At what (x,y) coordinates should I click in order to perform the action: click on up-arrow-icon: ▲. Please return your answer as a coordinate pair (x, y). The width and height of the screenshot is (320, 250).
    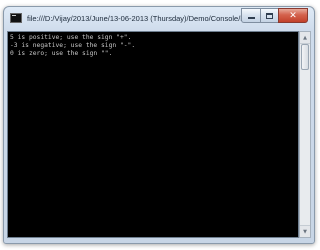
    Looking at the image, I should click on (305, 37).